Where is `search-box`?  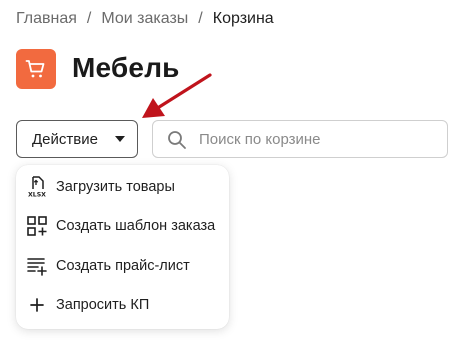
search-box is located at coordinates (300, 139).